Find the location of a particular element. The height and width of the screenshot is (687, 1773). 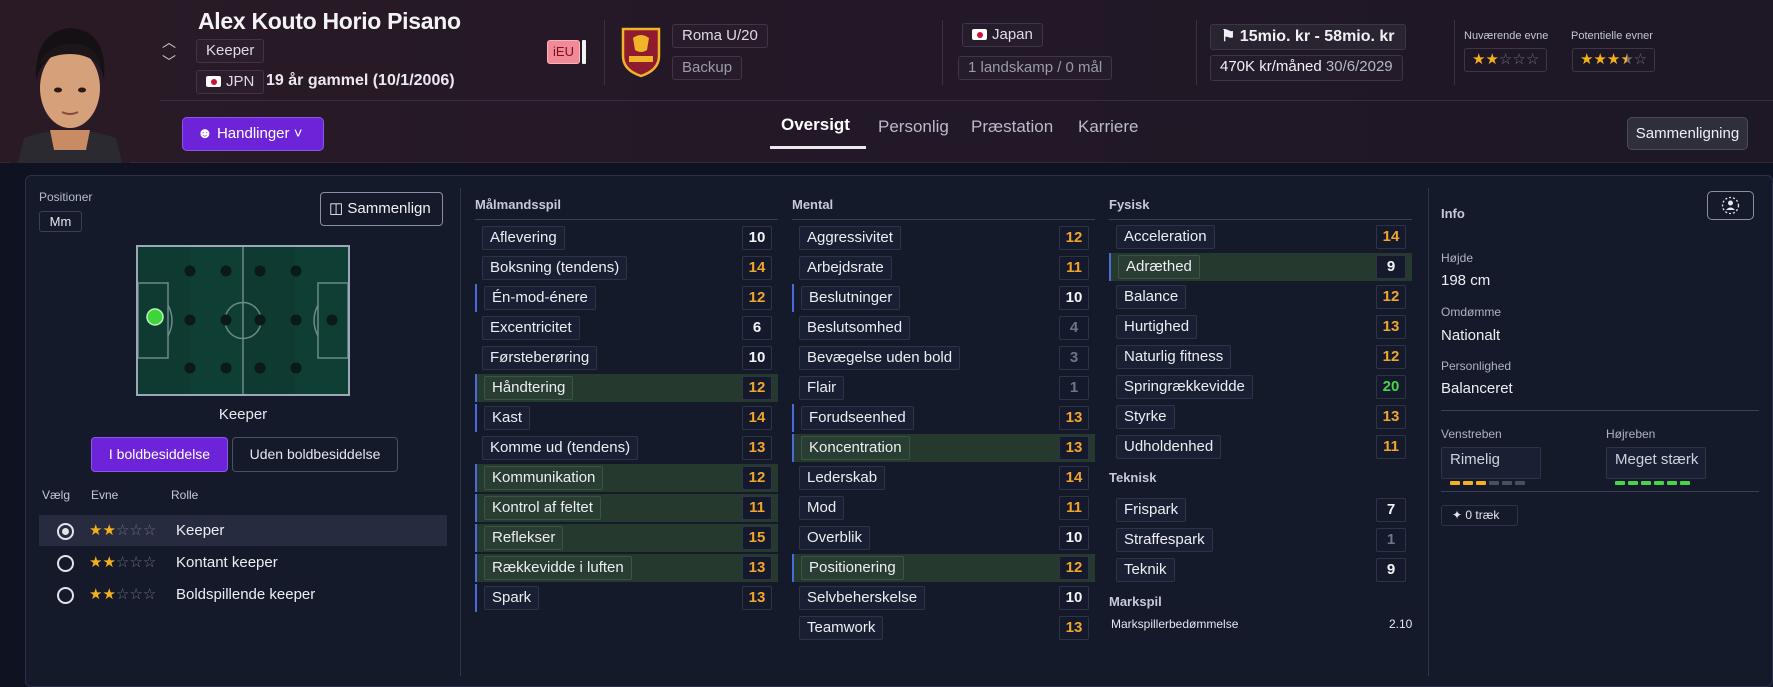

attribute-row: Mod 11 is located at coordinates (943, 508).